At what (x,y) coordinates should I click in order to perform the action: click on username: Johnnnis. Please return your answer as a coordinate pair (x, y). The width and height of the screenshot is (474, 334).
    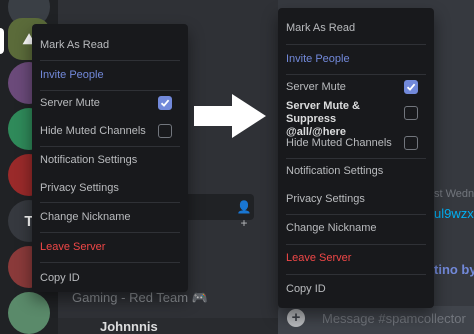
    Looking at the image, I should click on (129, 326).